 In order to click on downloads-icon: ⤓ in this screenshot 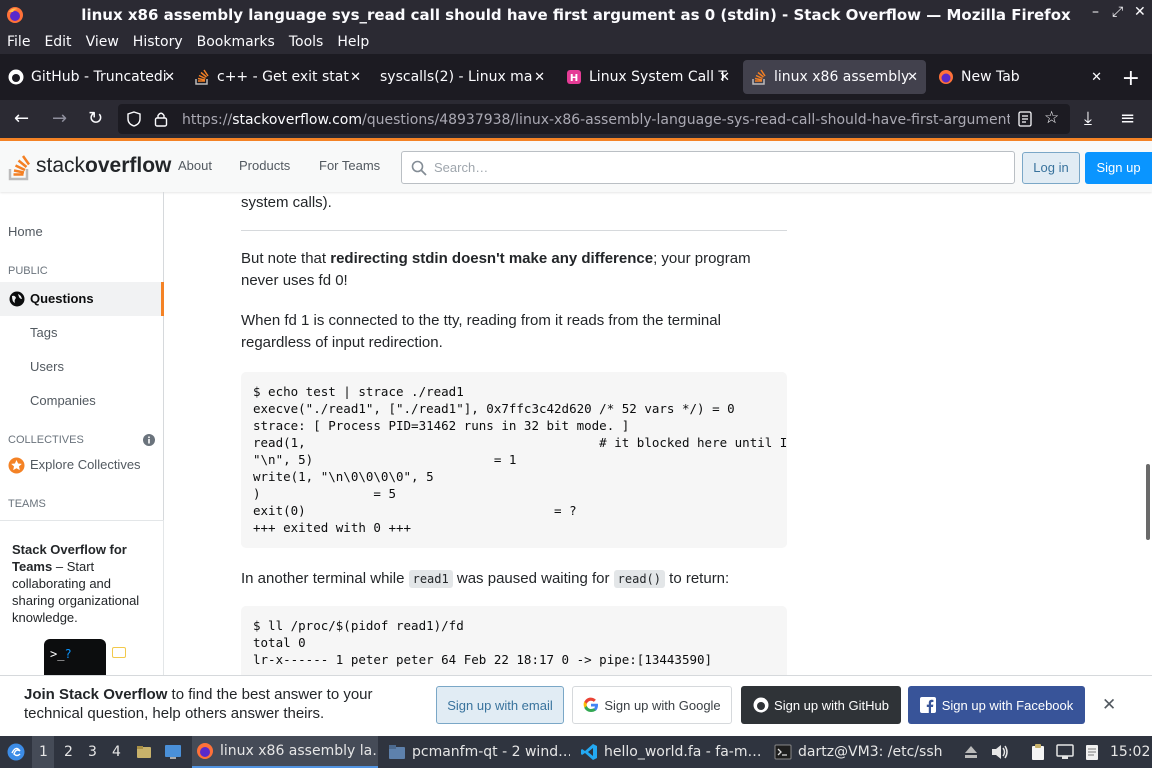, I will do `click(1088, 118)`.